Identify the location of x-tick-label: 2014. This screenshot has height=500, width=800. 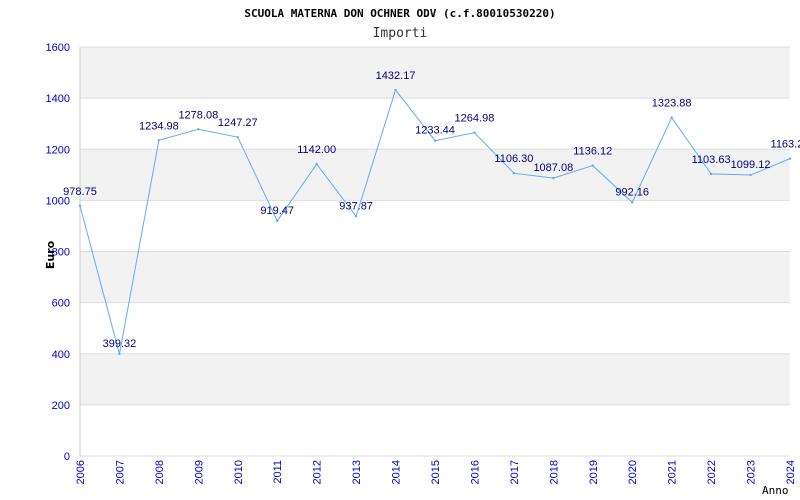
(397, 472).